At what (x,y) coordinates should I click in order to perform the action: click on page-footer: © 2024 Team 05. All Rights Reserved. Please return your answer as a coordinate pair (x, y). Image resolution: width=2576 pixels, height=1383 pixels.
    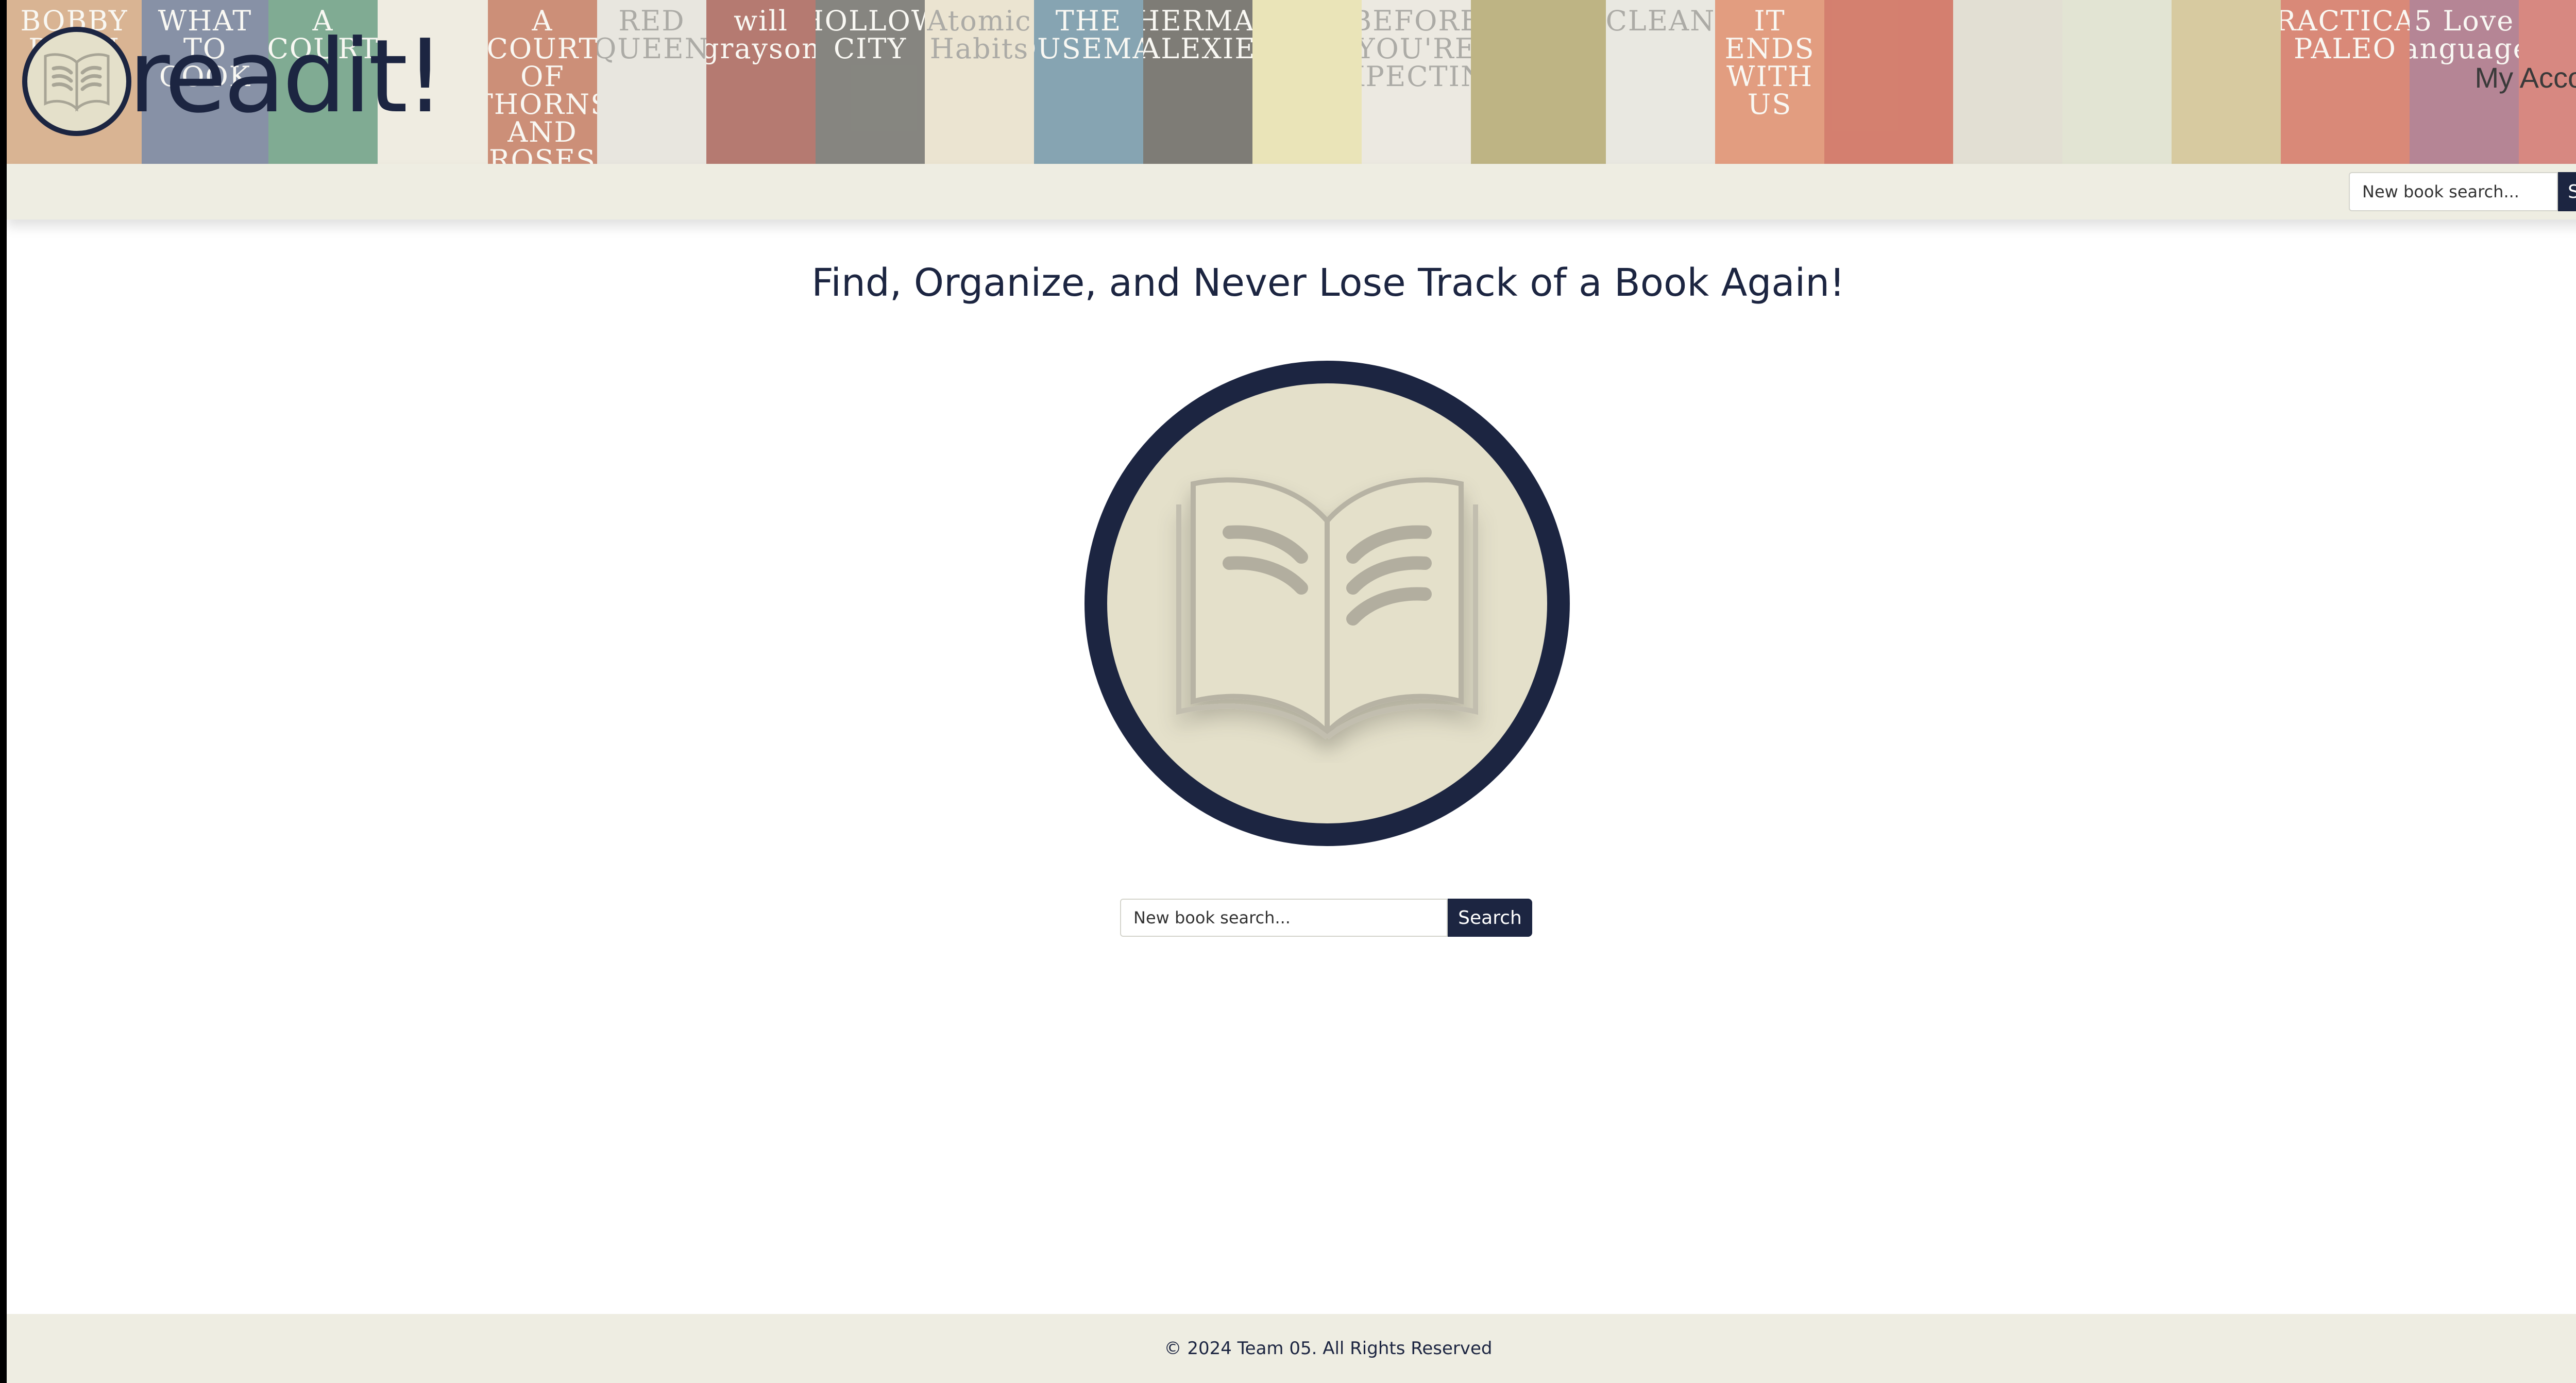
    Looking at the image, I should click on (1291, 1348).